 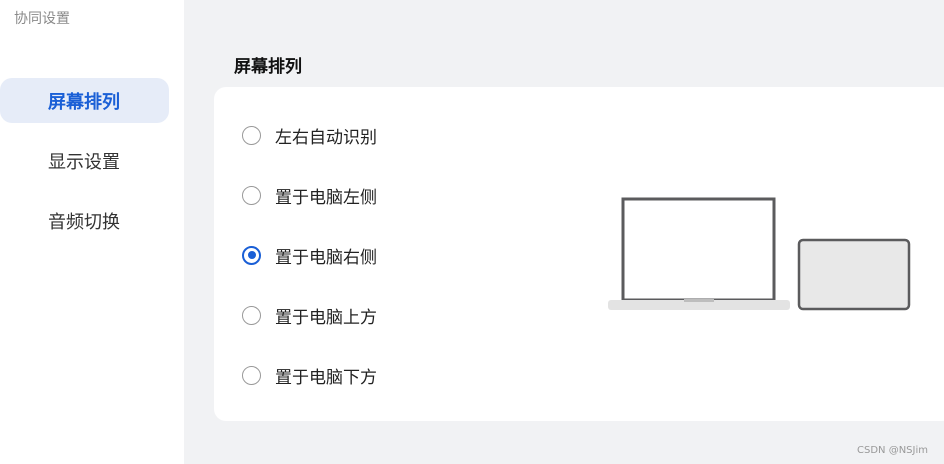 I want to click on radio-option-auto-detect: 左右自动识别, so click(x=309, y=136).